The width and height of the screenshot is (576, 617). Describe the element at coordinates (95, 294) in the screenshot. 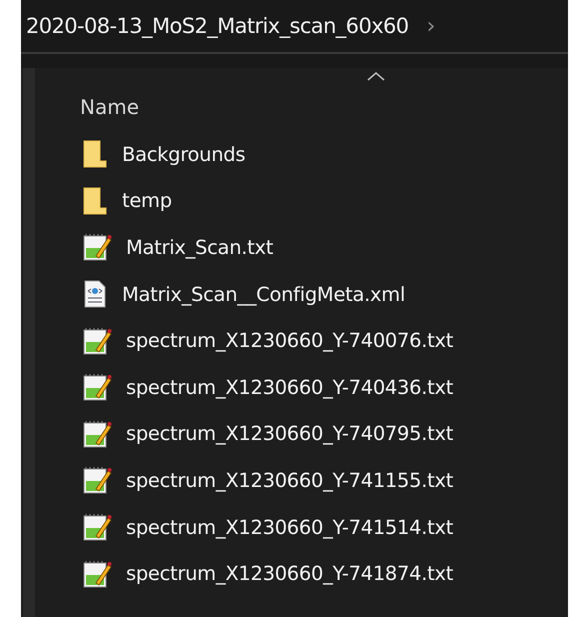

I see `document-icon` at that location.